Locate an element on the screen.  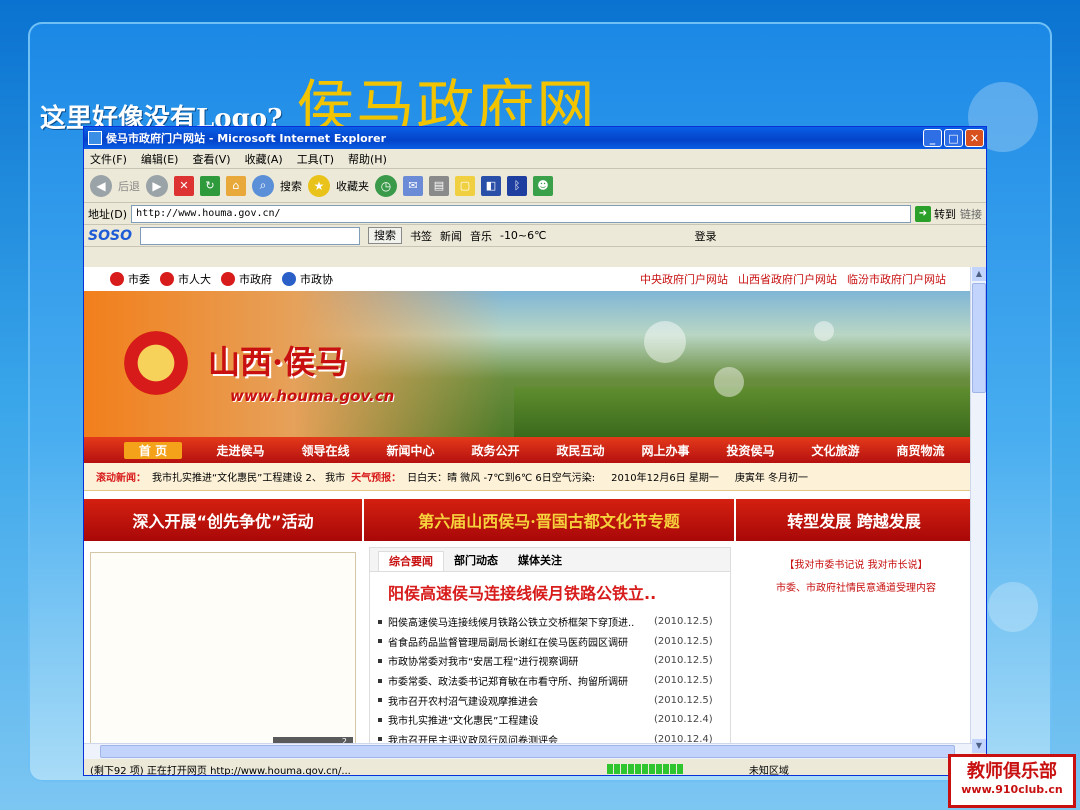
favorites-label: 收藏夹 is located at coordinates (352, 186).